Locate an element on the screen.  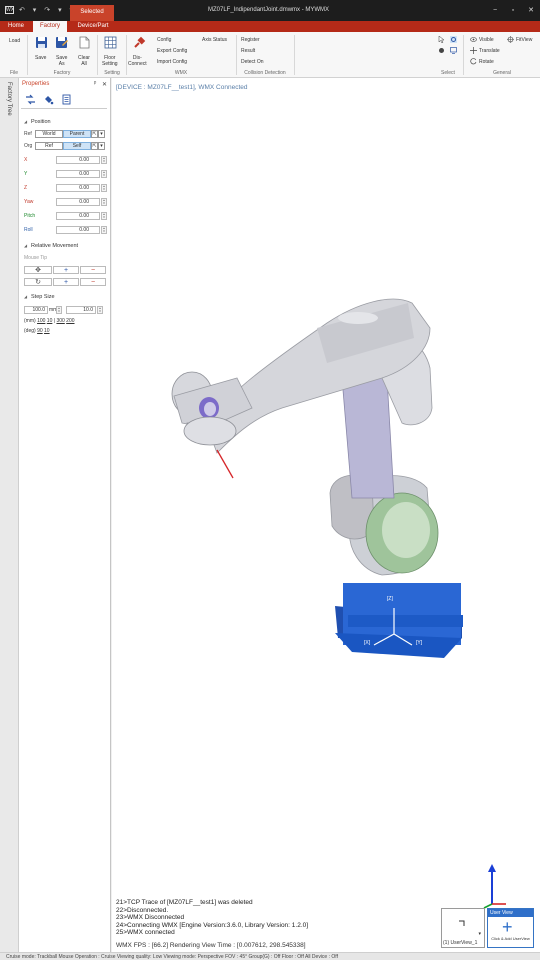
move-minus-button: − is located at coordinates (93, 270).